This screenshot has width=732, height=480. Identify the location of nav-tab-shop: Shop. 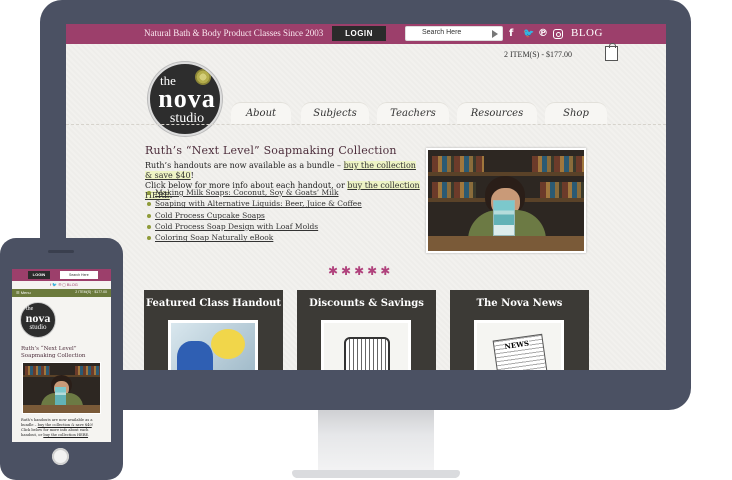
(576, 113).